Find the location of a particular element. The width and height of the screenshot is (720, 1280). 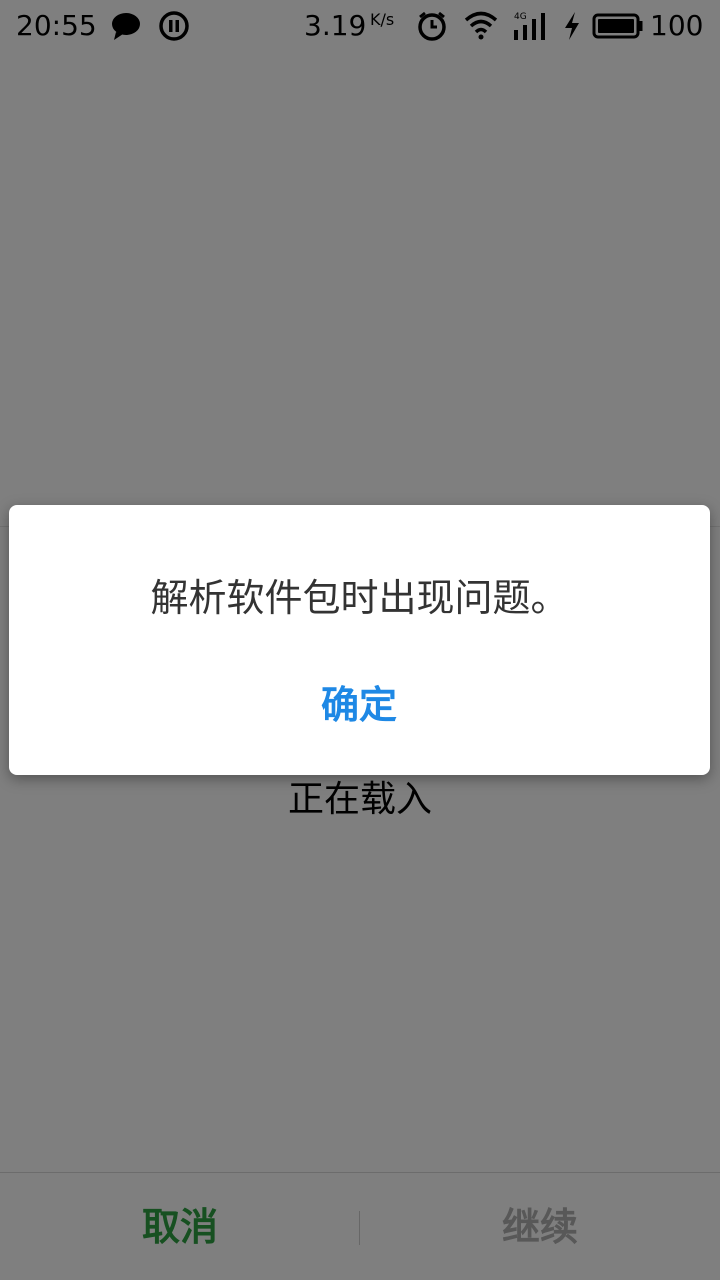

ok-button: 确定 is located at coordinates (359, 705).